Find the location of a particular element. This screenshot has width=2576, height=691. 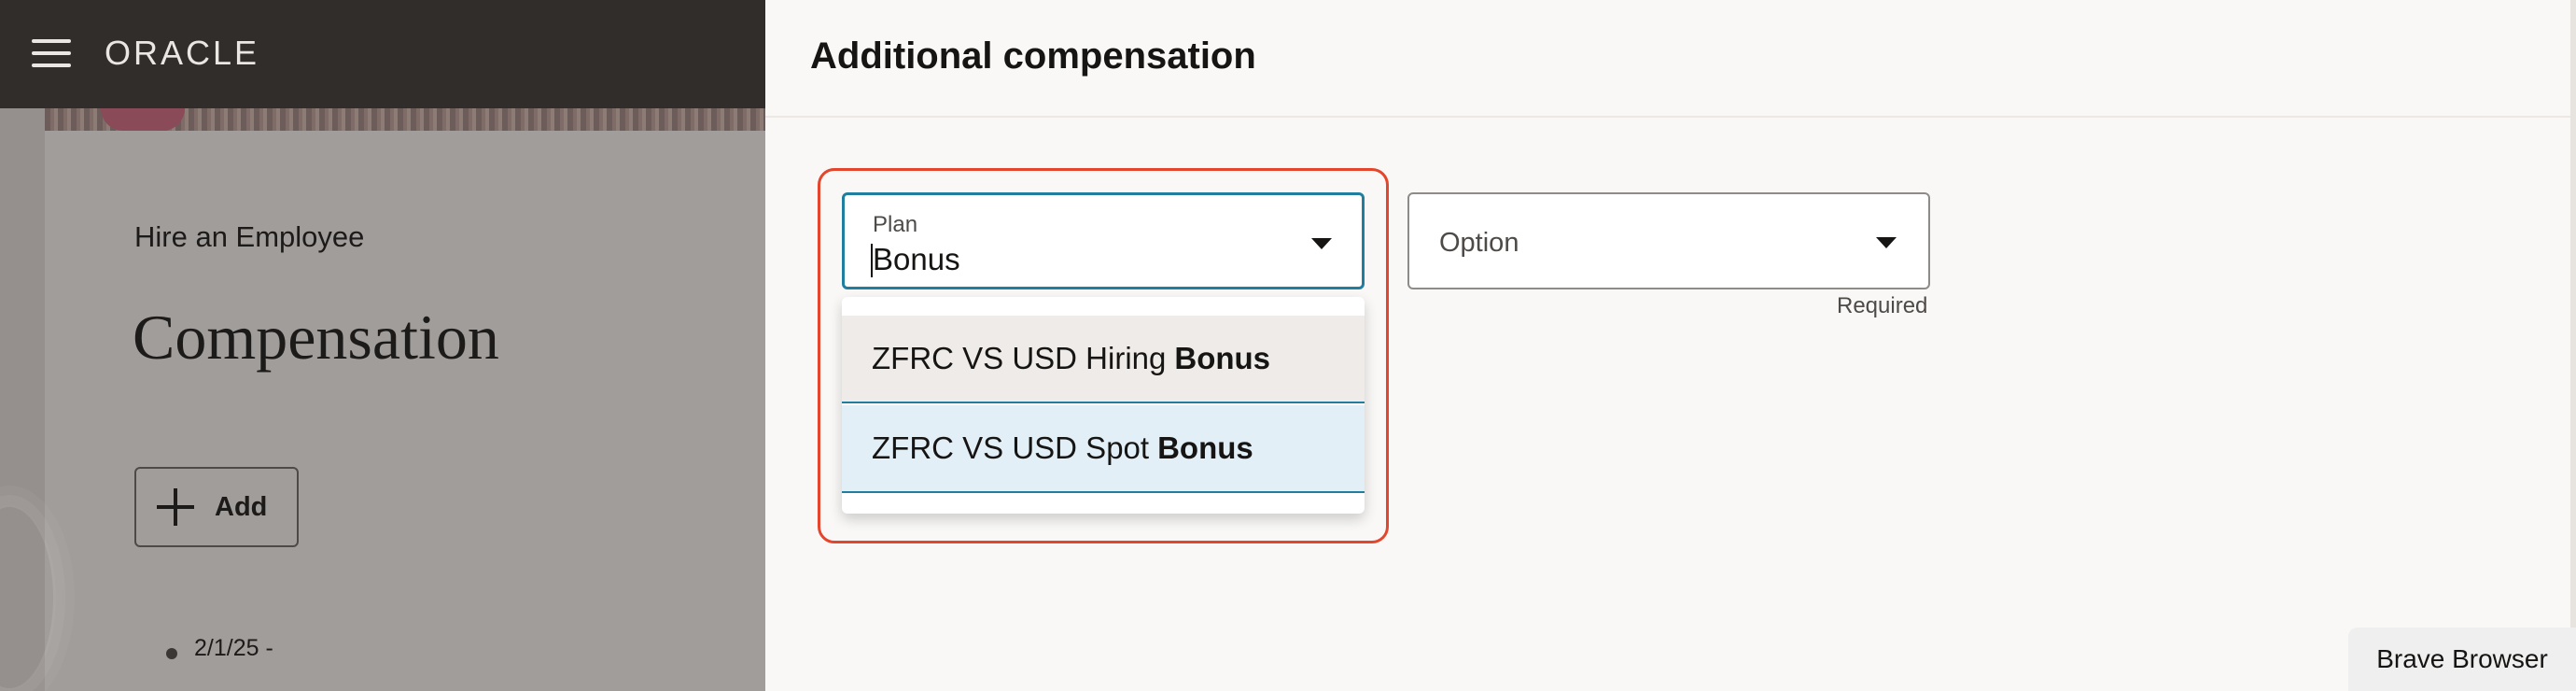

browser-label: Brave Browser is located at coordinates (2462, 659).